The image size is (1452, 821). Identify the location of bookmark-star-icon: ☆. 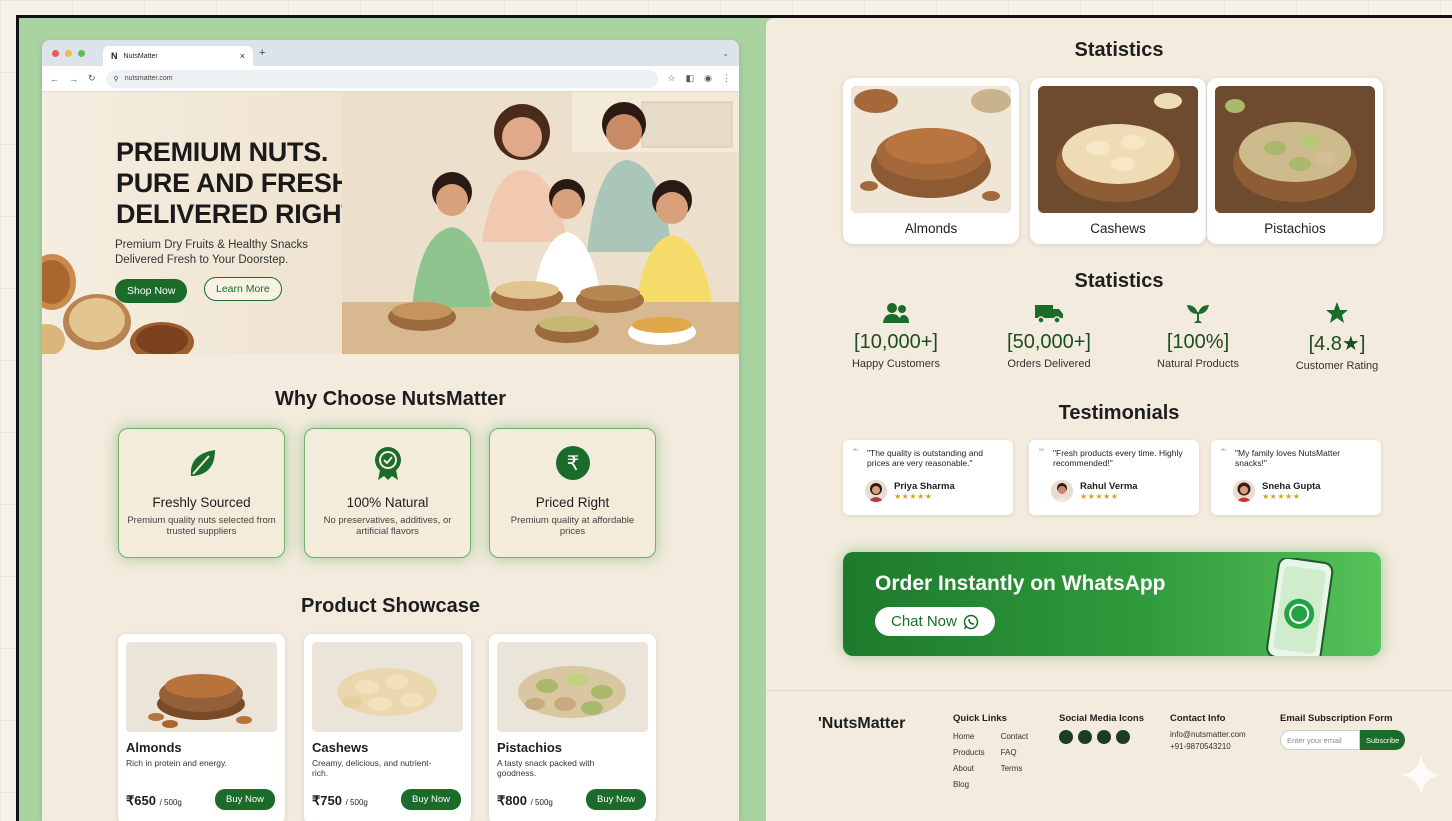
(672, 78).